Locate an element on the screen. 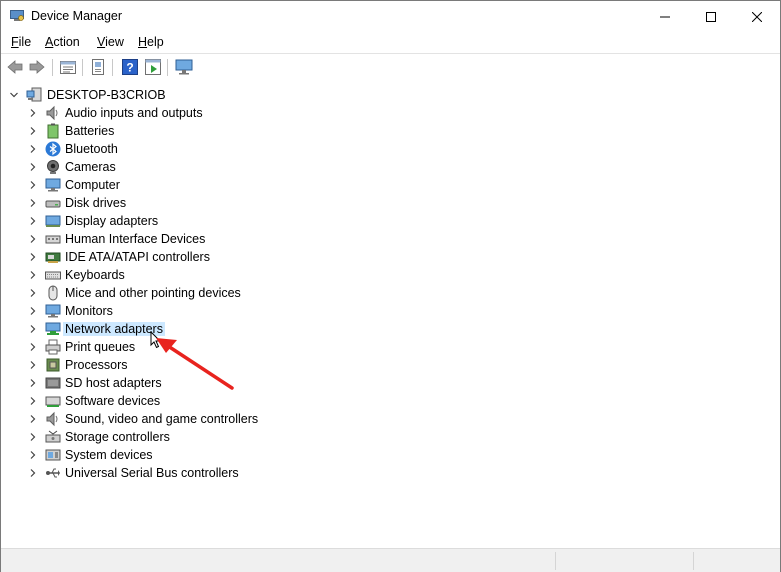  speaker-icon is located at coordinates (52, 113).